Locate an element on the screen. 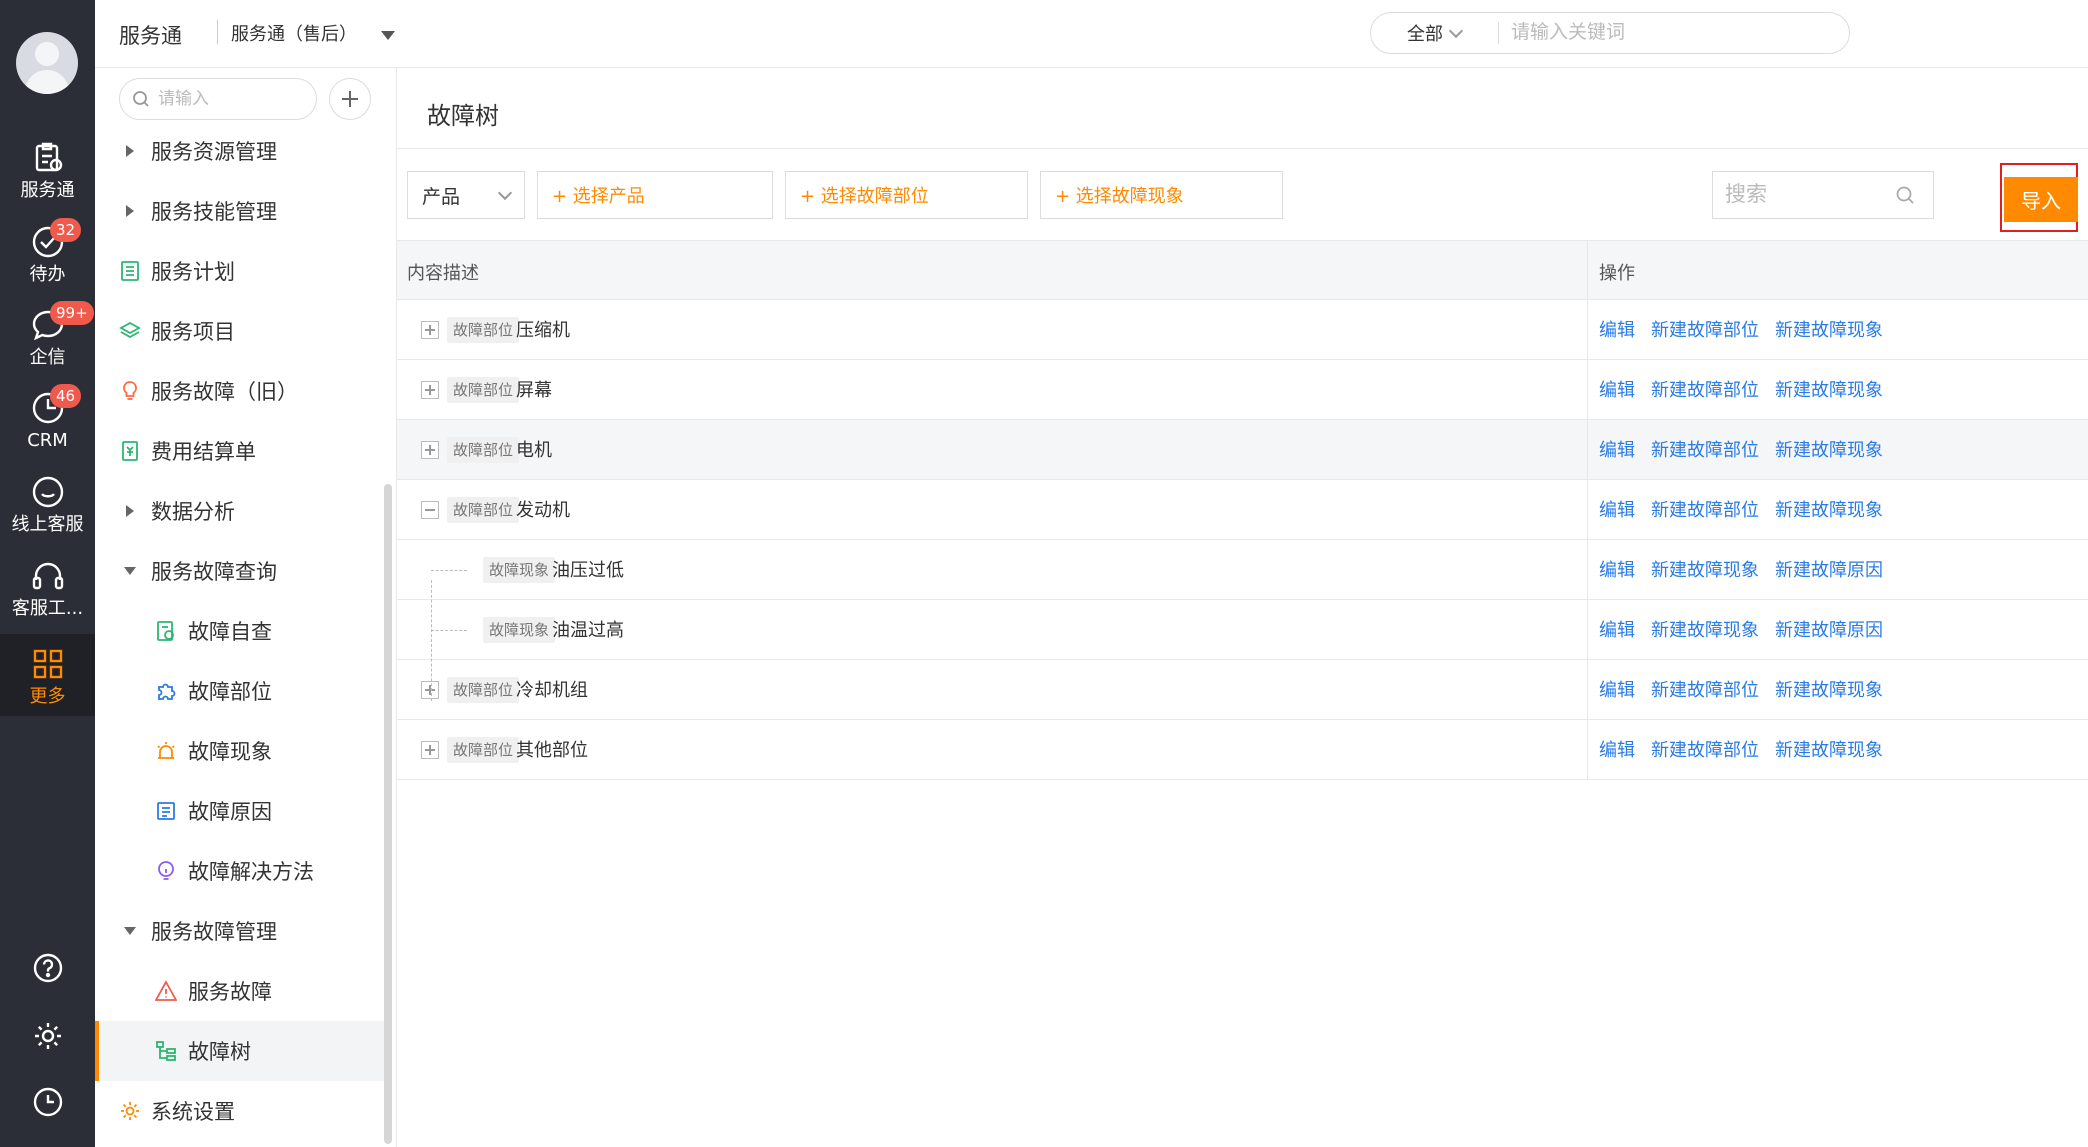 Image resolution: width=2088 pixels, height=1147 pixels. rail-item-more: 更多 is located at coordinates (47, 675).